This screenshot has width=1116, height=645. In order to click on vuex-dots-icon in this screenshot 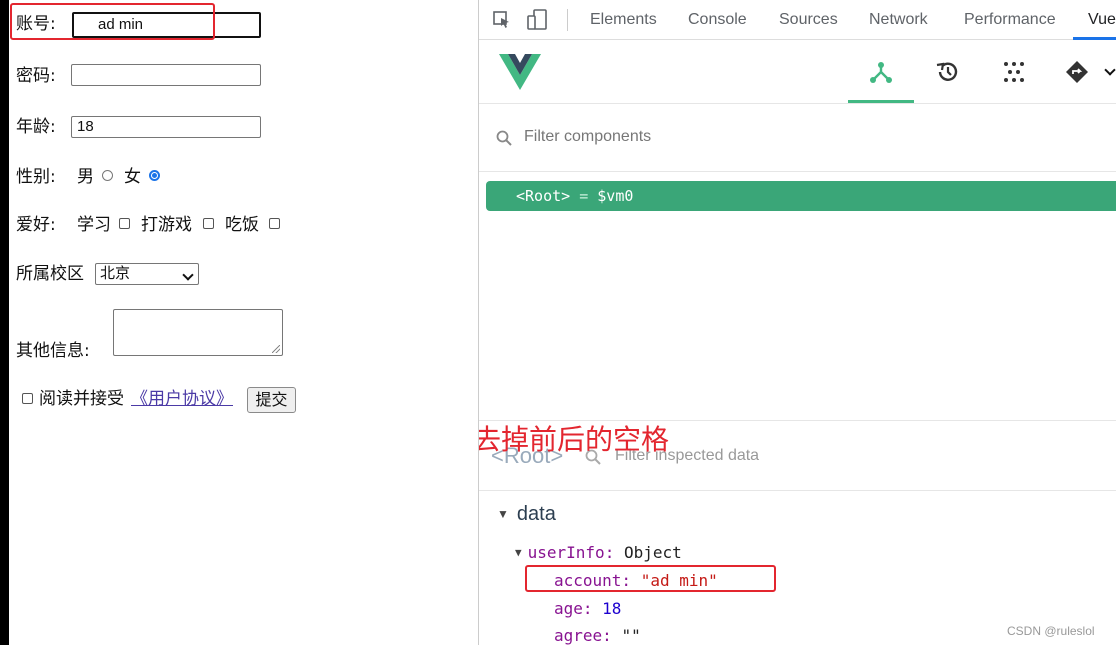, I will do `click(1014, 72)`.